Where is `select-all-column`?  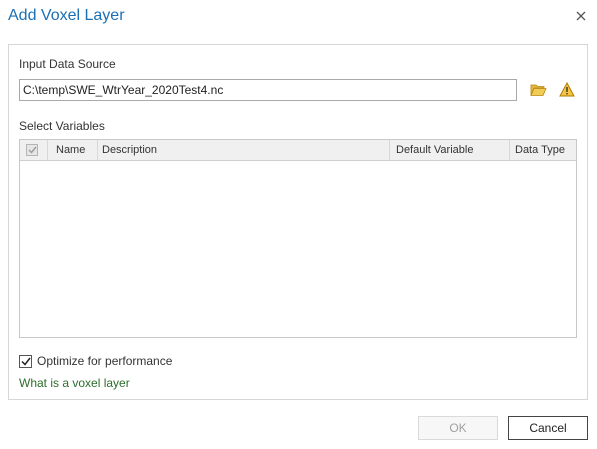 select-all-column is located at coordinates (34, 150).